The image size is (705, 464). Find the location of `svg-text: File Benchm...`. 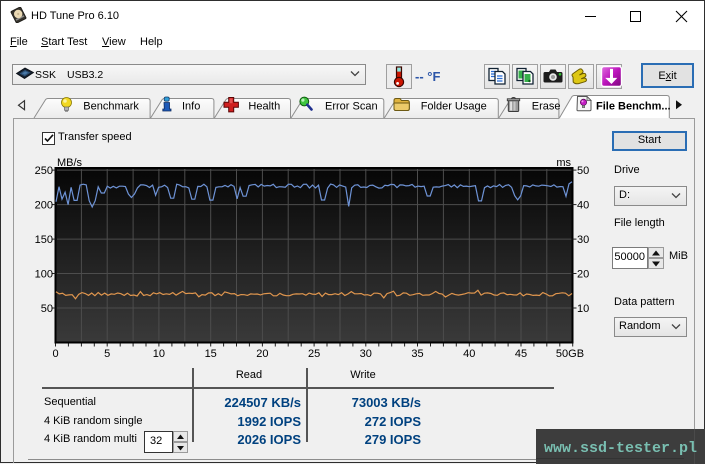

svg-text: File Benchm... is located at coordinates (633, 107).